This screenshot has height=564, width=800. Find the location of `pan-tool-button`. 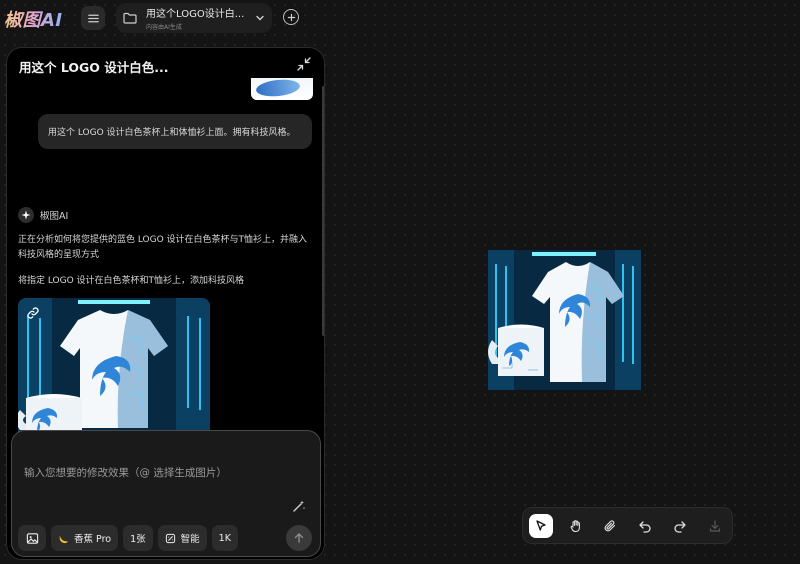

pan-tool-button is located at coordinates (576, 526).